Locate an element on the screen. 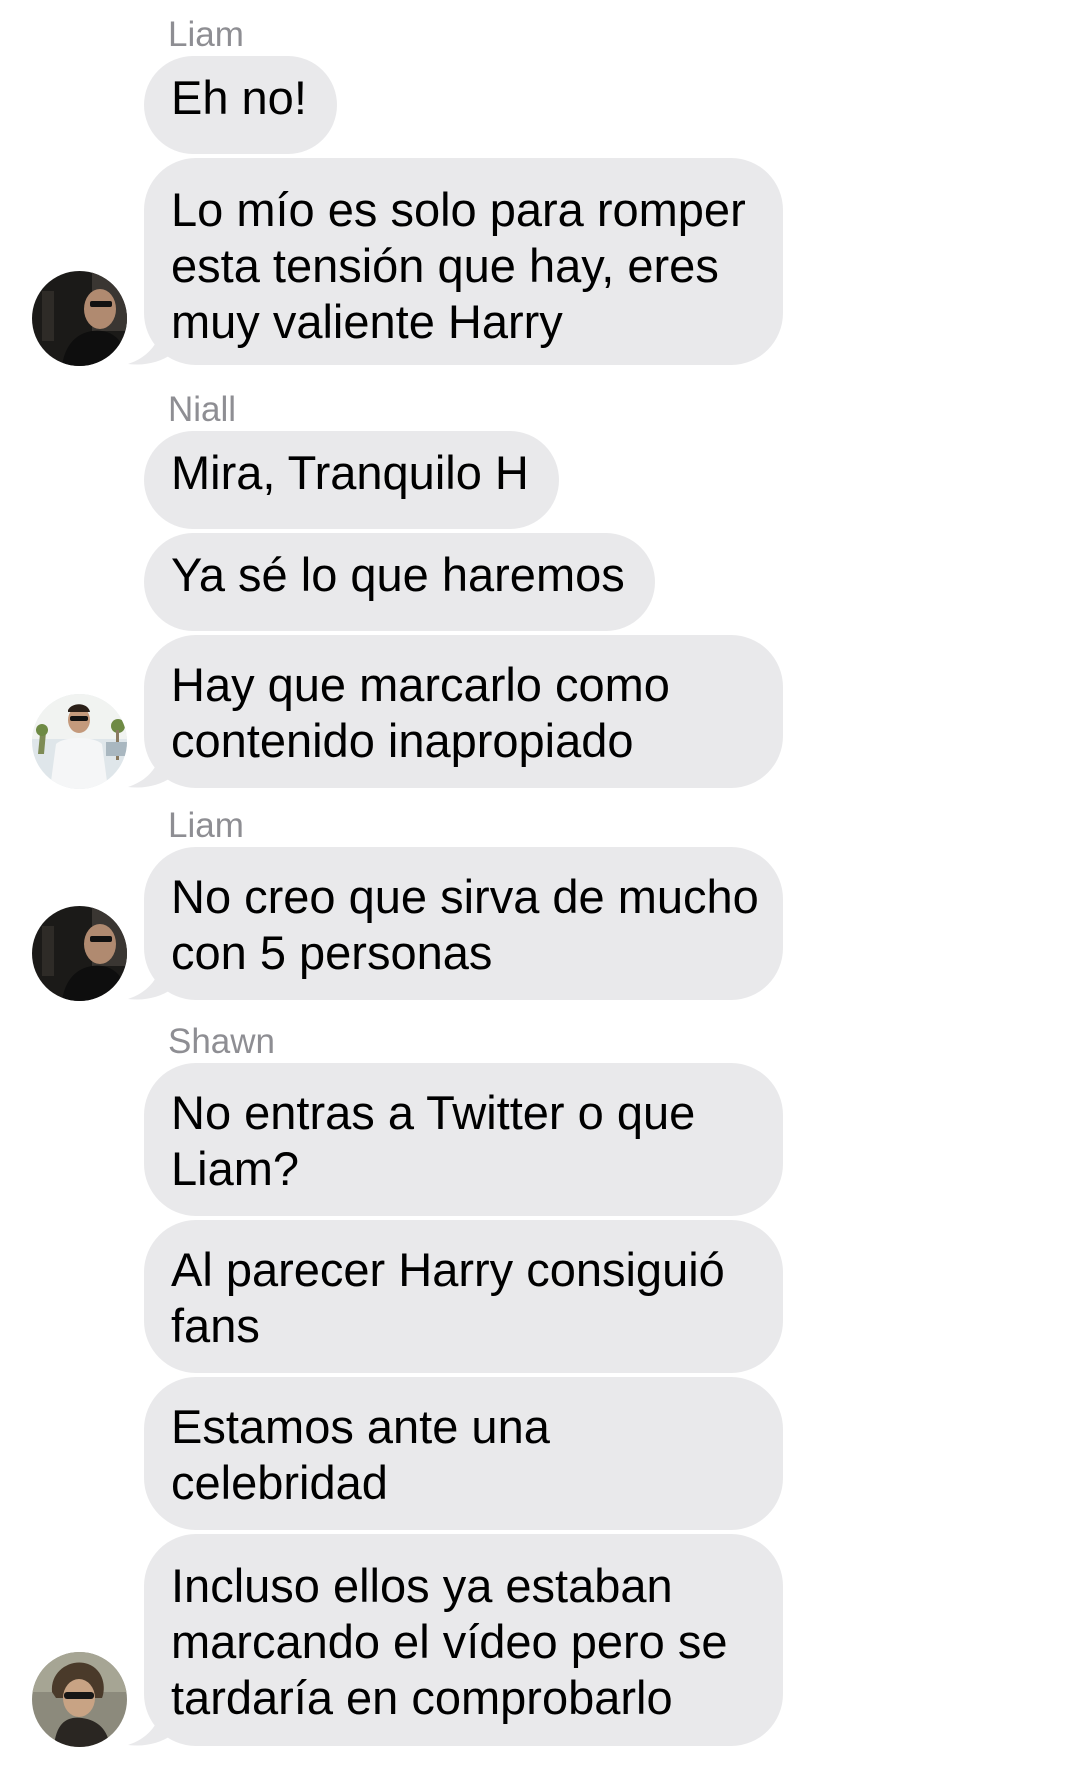 The image size is (1080, 1776). sender-name-shawn: Shawn is located at coordinates (222, 1041).